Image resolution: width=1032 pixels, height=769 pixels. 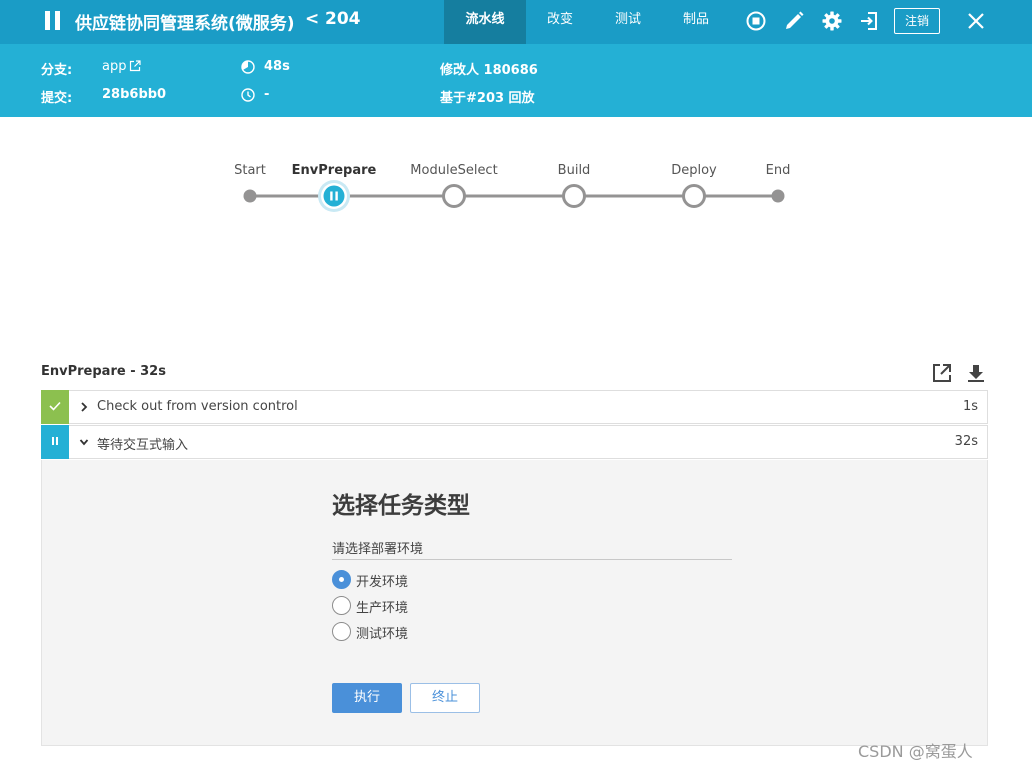 I want to click on watermark: CSDN @窝蛋人, so click(x=915, y=751).